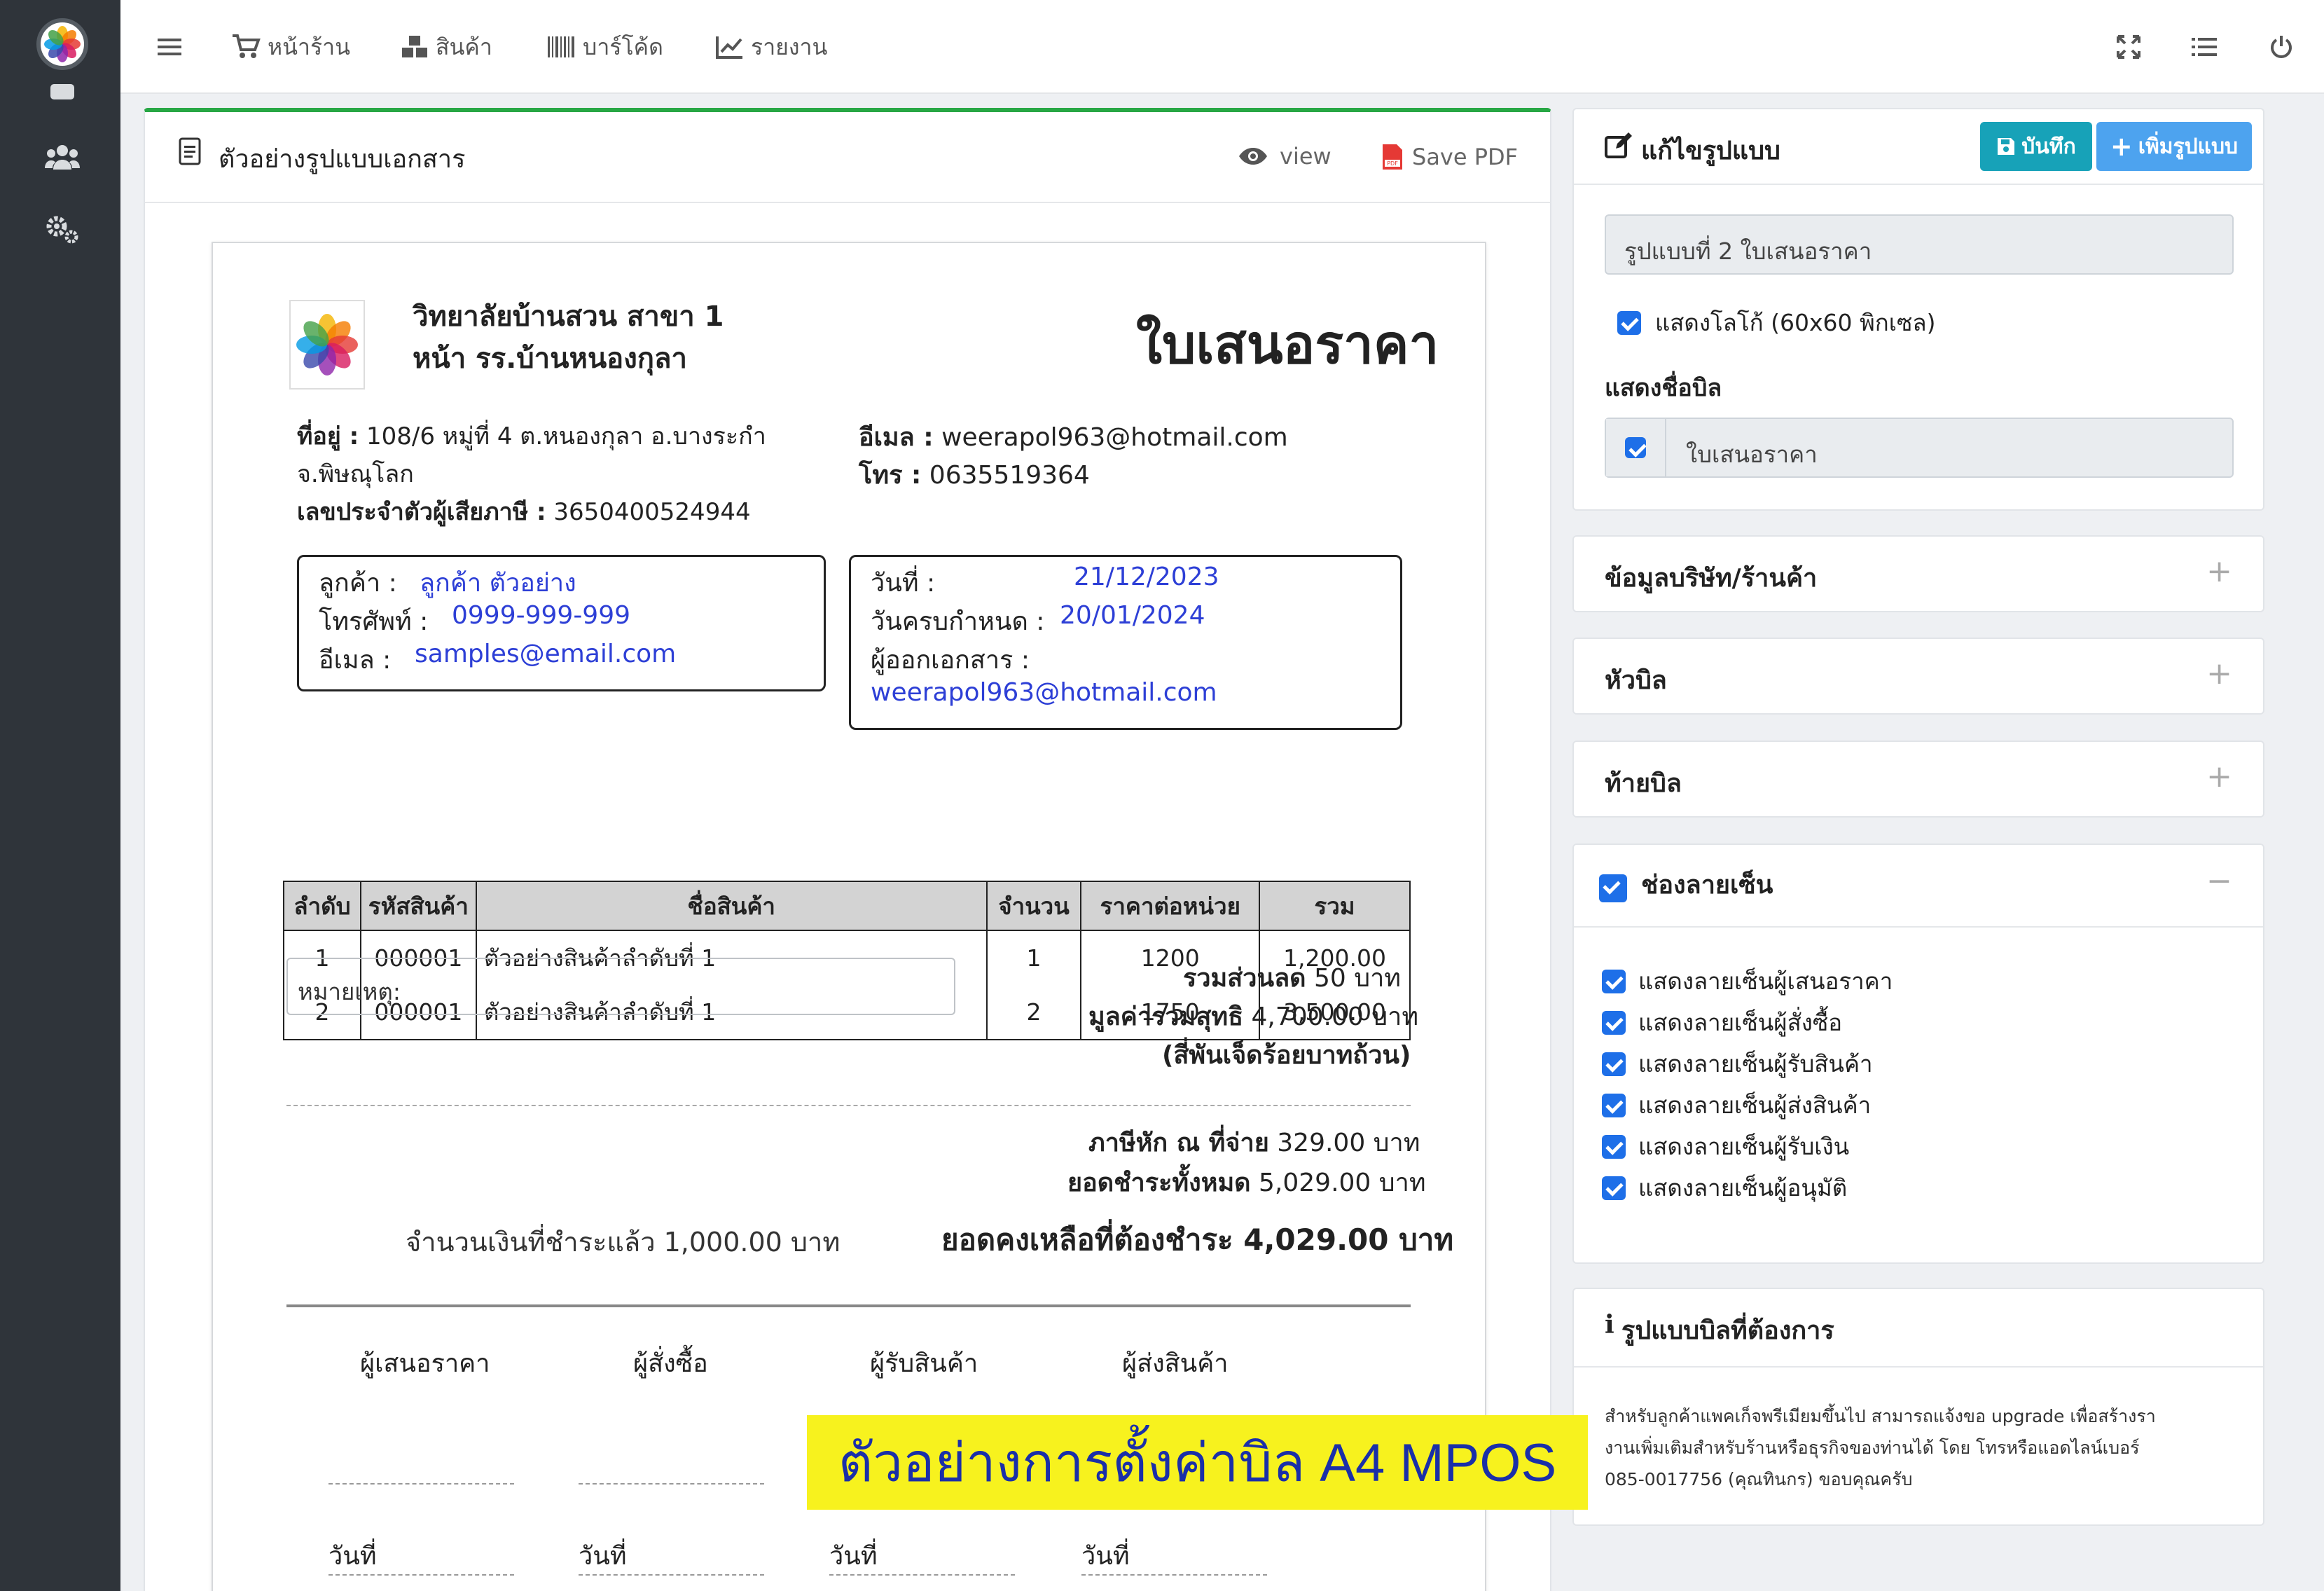  I want to click on power-icon, so click(2281, 46).